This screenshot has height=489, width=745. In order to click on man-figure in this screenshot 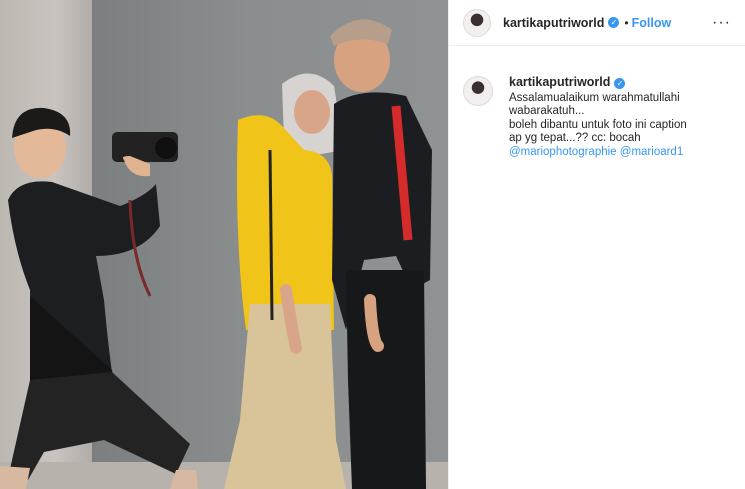, I will do `click(381, 254)`.